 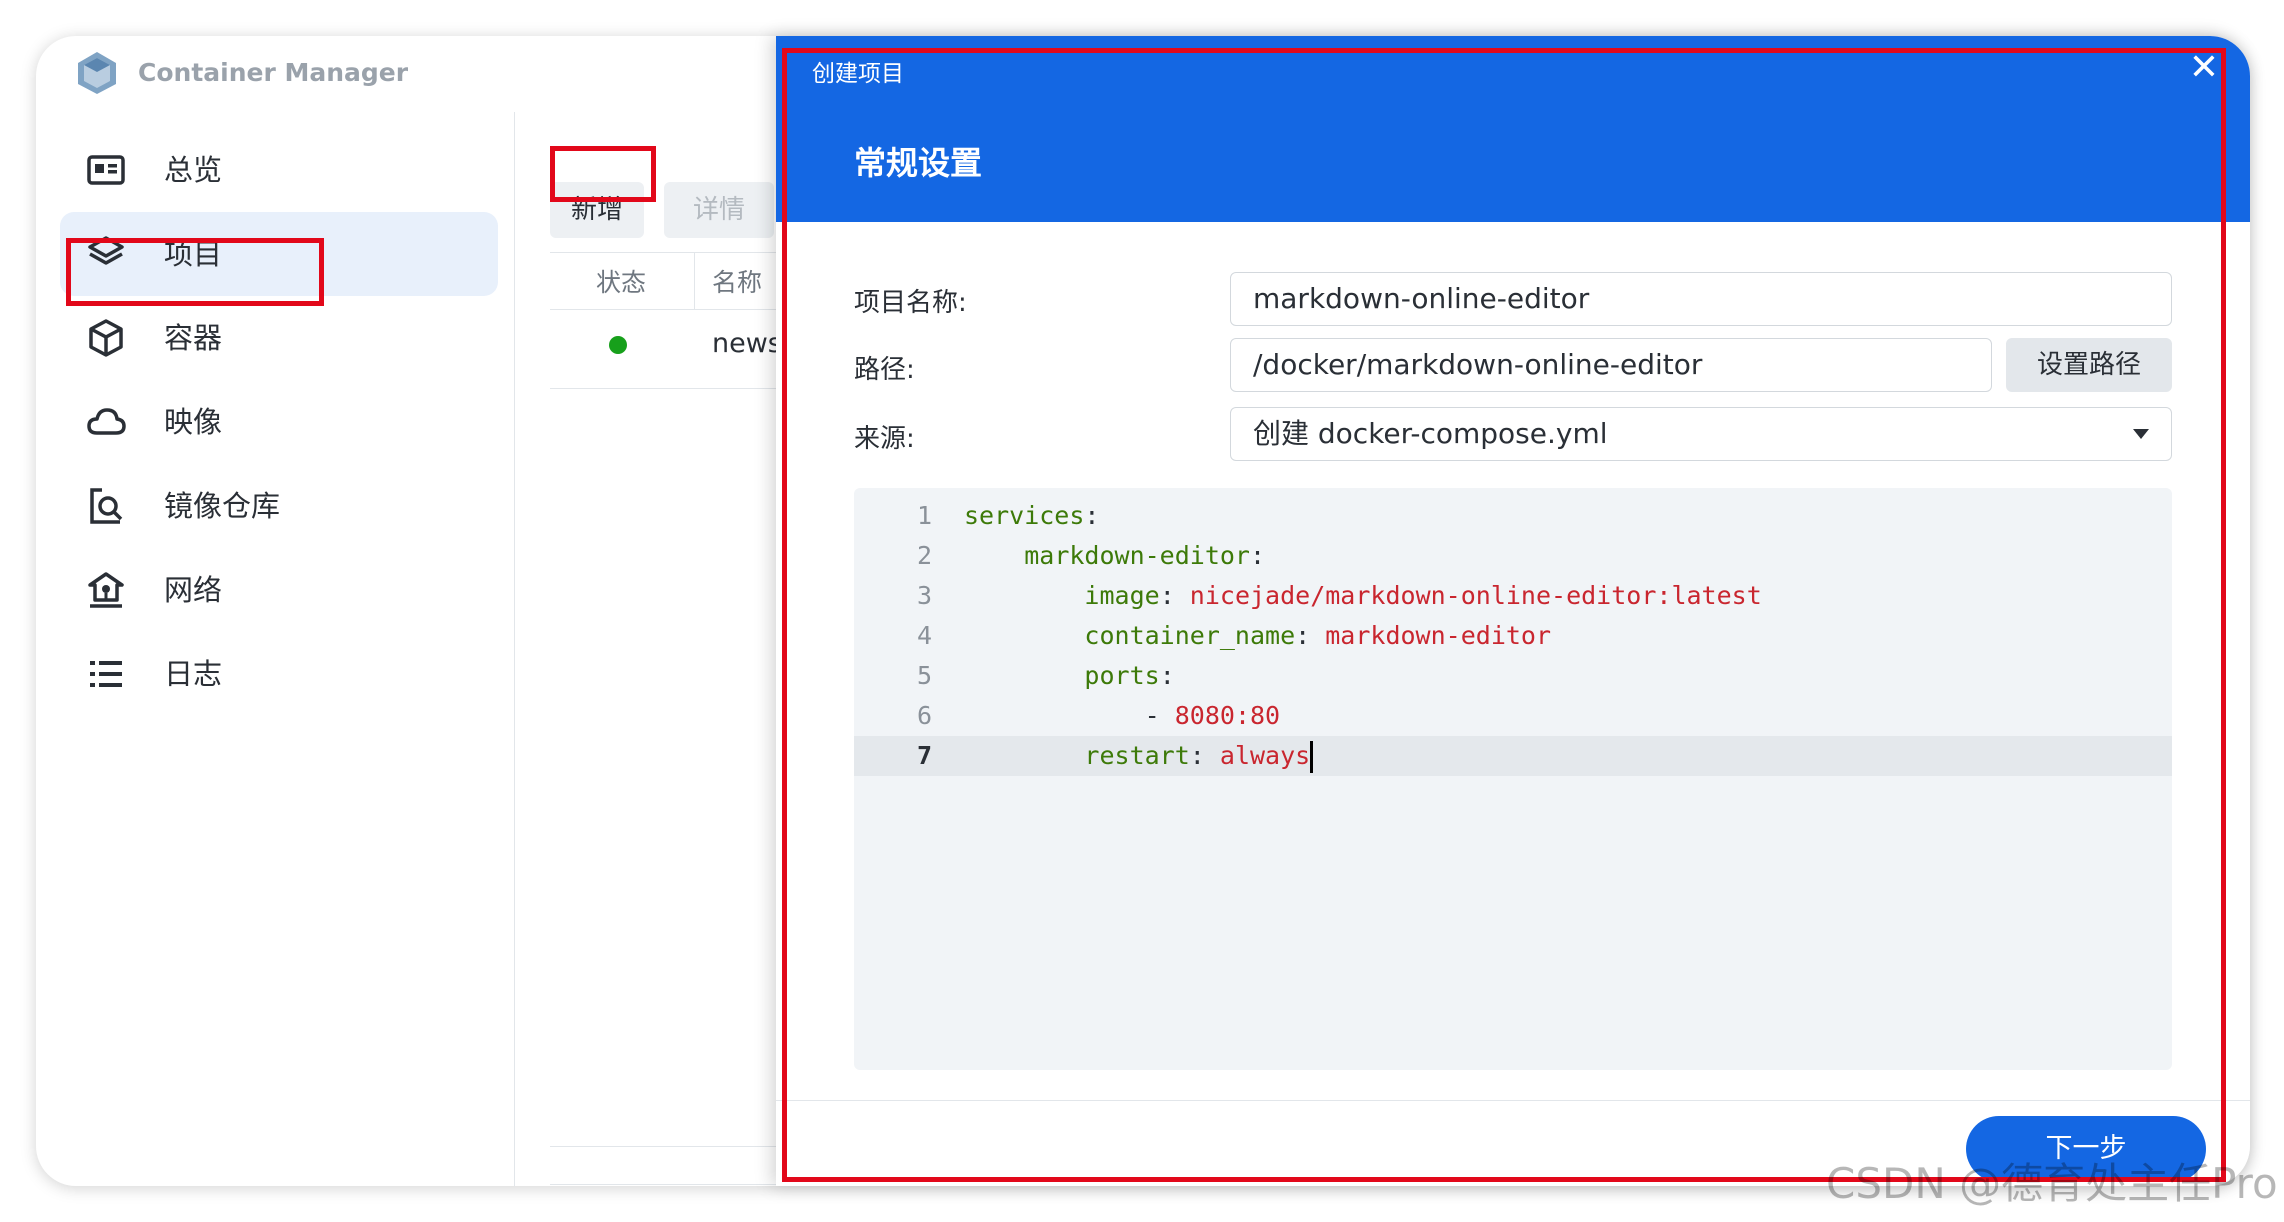 What do you see at coordinates (618, 345) in the screenshot?
I see `status-running-dot` at bounding box center [618, 345].